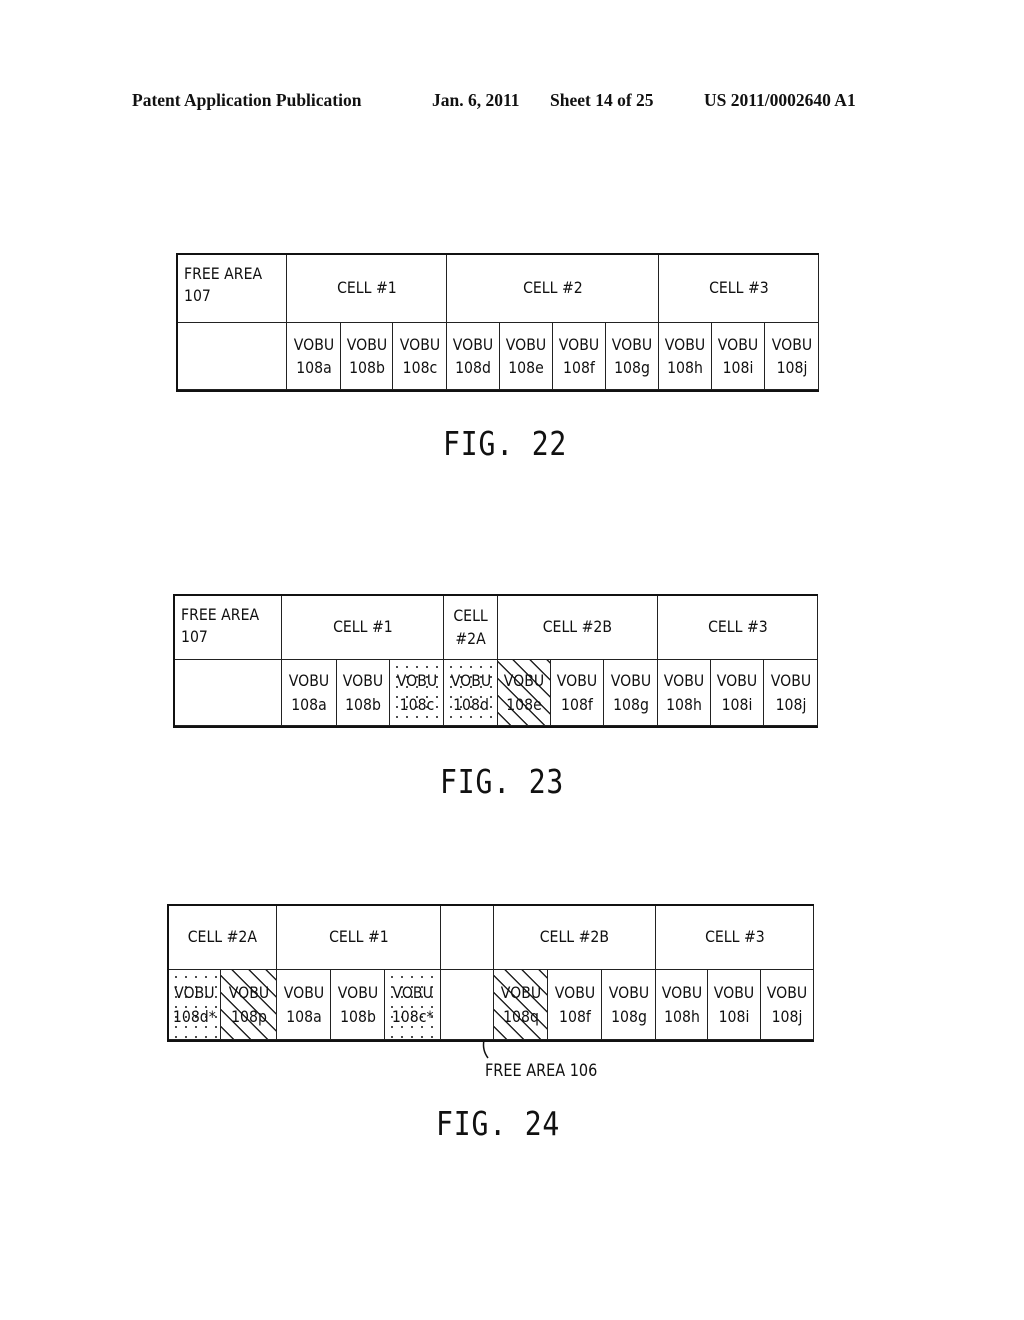 The width and height of the screenshot is (1024, 1320). Describe the element at coordinates (247, 100) in the screenshot. I see `publication-label: Patent Application Publication` at that location.